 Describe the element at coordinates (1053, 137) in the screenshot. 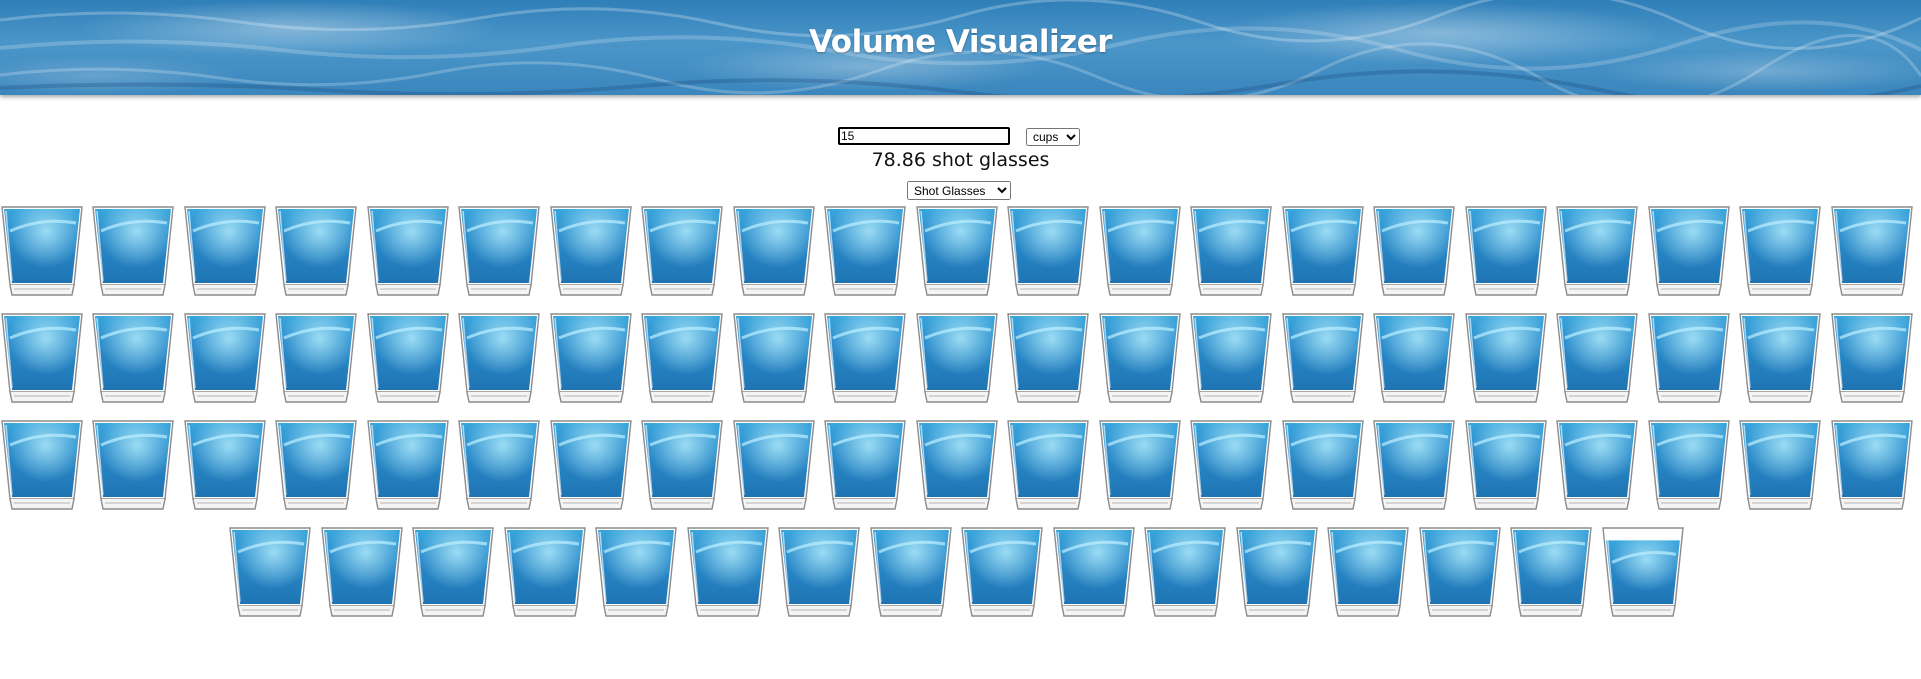

I see `unit-select: cups` at that location.